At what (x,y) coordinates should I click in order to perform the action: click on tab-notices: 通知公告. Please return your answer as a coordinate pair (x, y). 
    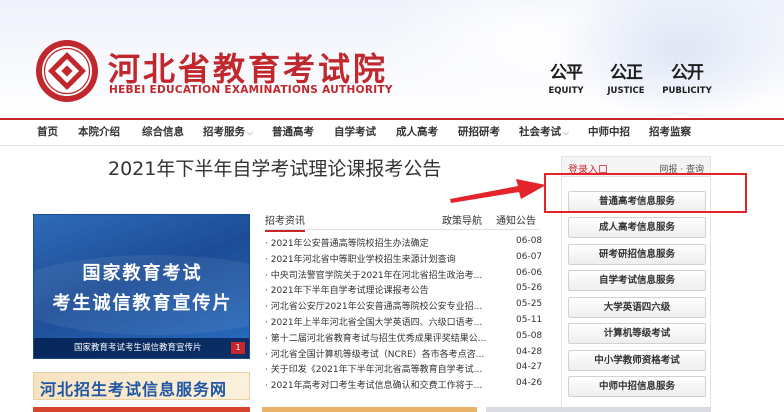
    Looking at the image, I should click on (516, 219).